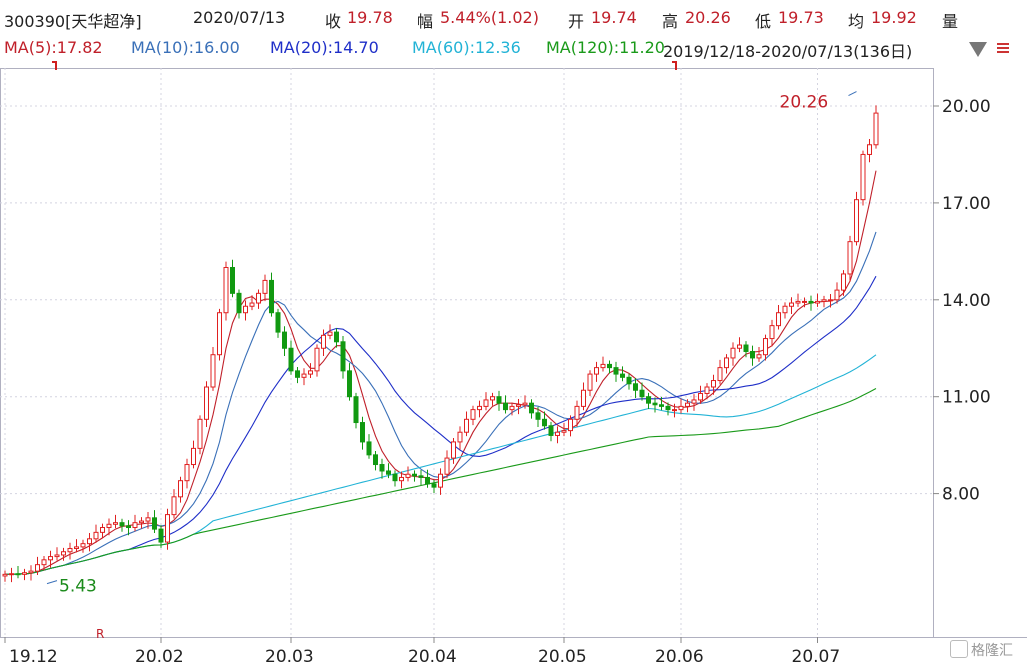 The image size is (1027, 667). Describe the element at coordinates (679, 657) in the screenshot. I see `x-tick-label: 20.06` at that location.